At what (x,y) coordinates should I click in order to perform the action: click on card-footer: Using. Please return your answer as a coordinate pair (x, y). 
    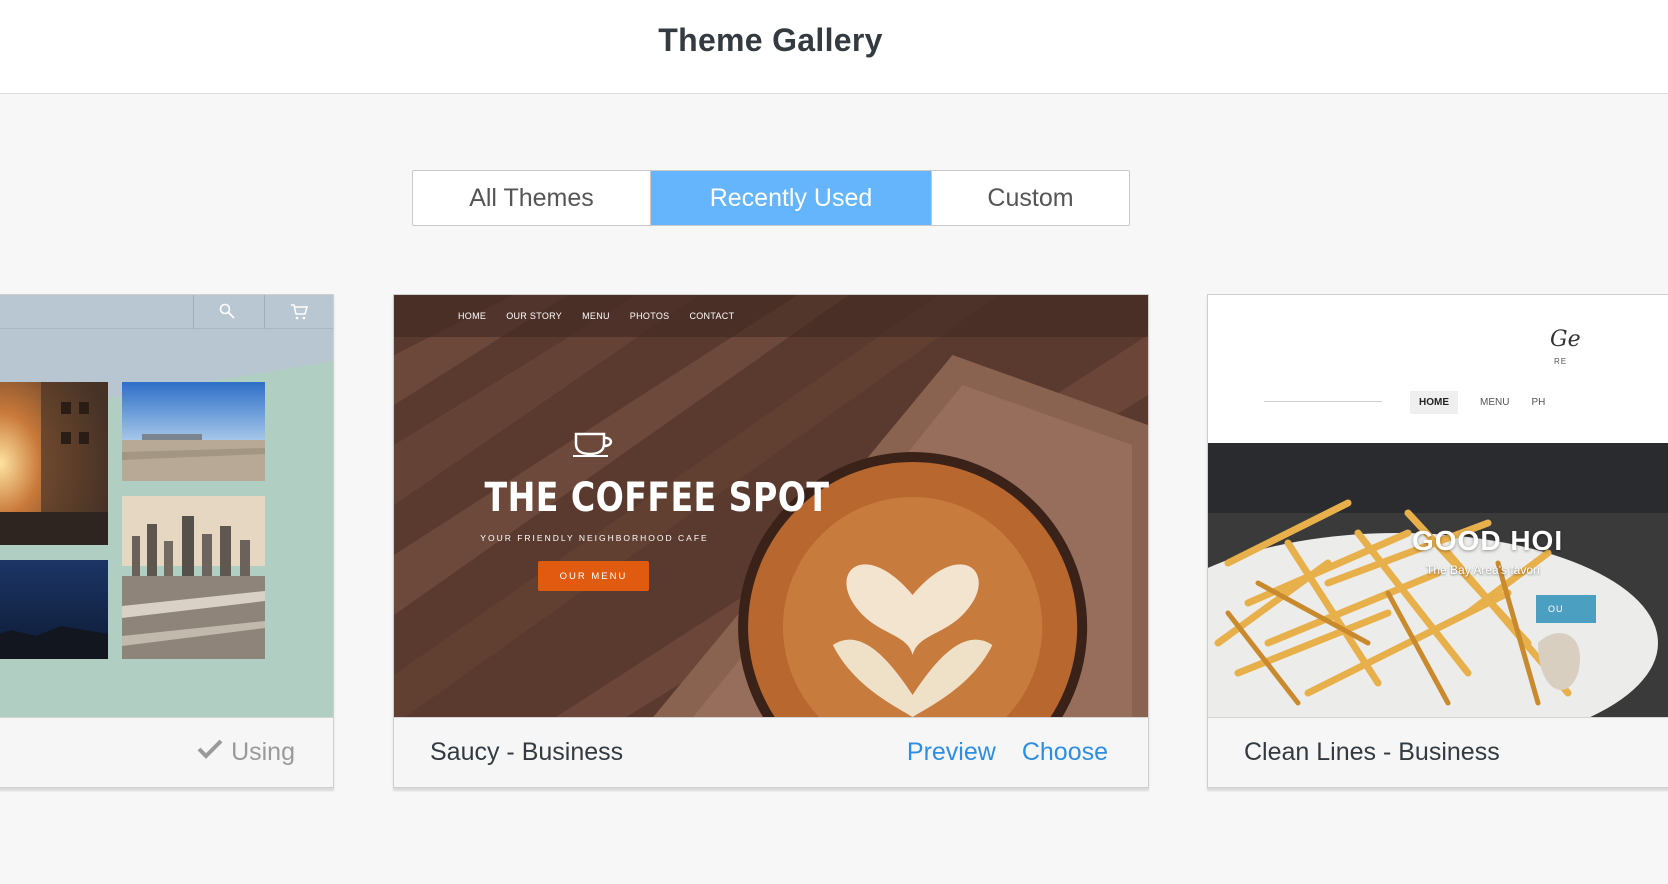
    Looking at the image, I should click on (166, 752).